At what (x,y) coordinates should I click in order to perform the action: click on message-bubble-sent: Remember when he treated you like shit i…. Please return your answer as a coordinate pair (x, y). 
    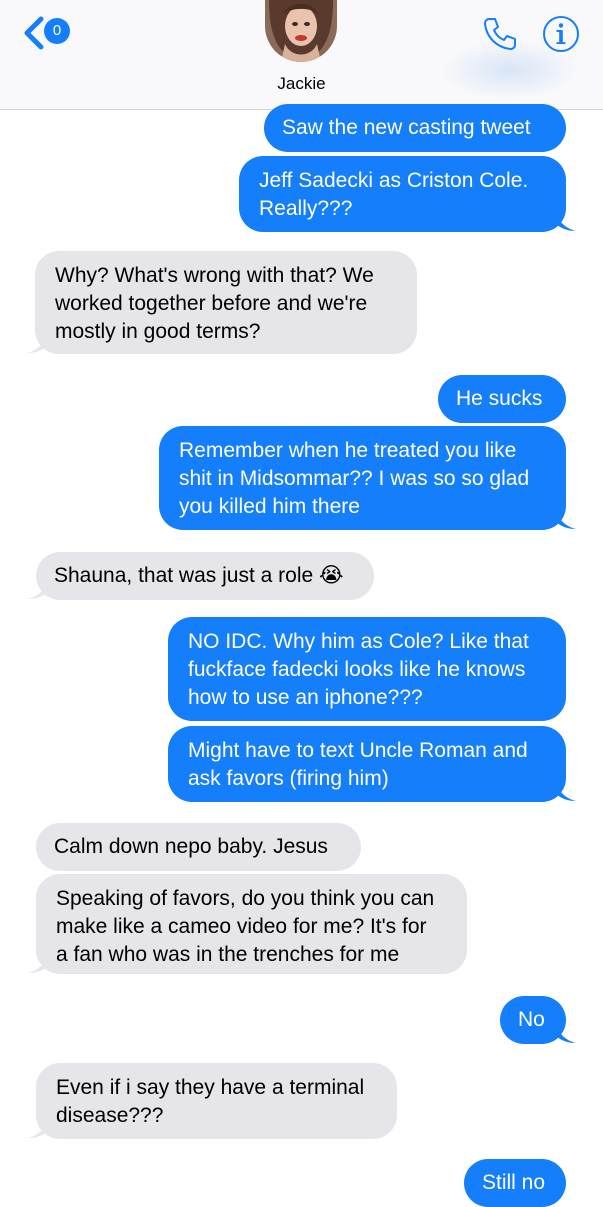
    Looking at the image, I should click on (362, 478).